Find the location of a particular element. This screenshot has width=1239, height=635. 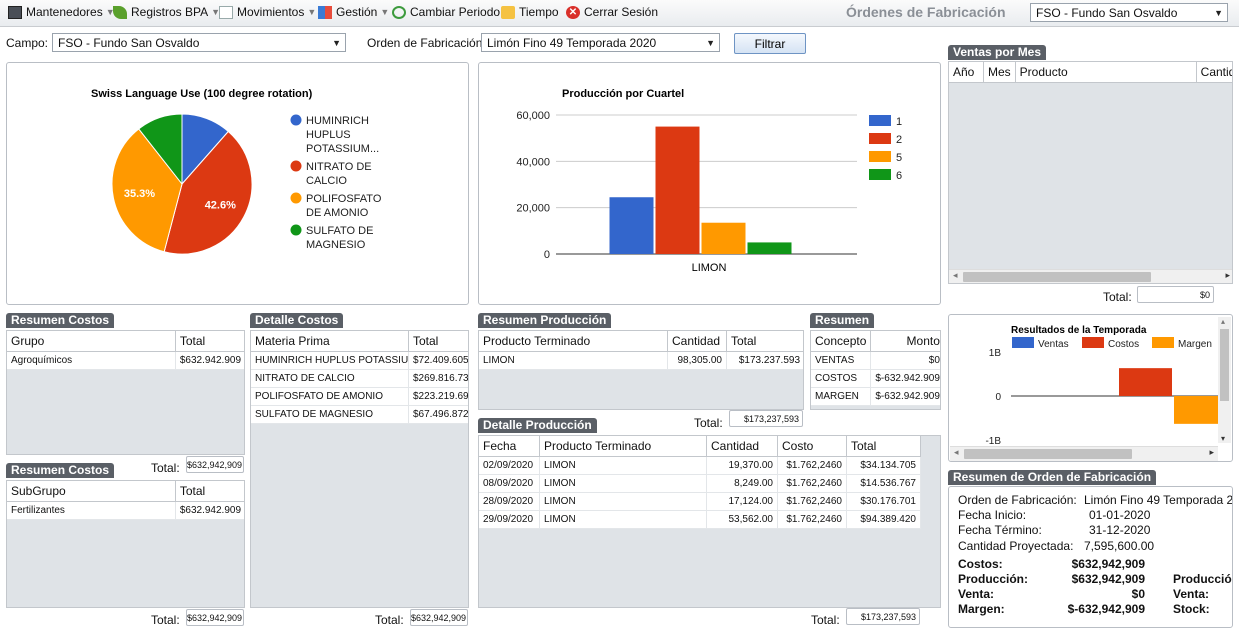

scroll-up-icon: ▴ is located at coordinates (1223, 321).